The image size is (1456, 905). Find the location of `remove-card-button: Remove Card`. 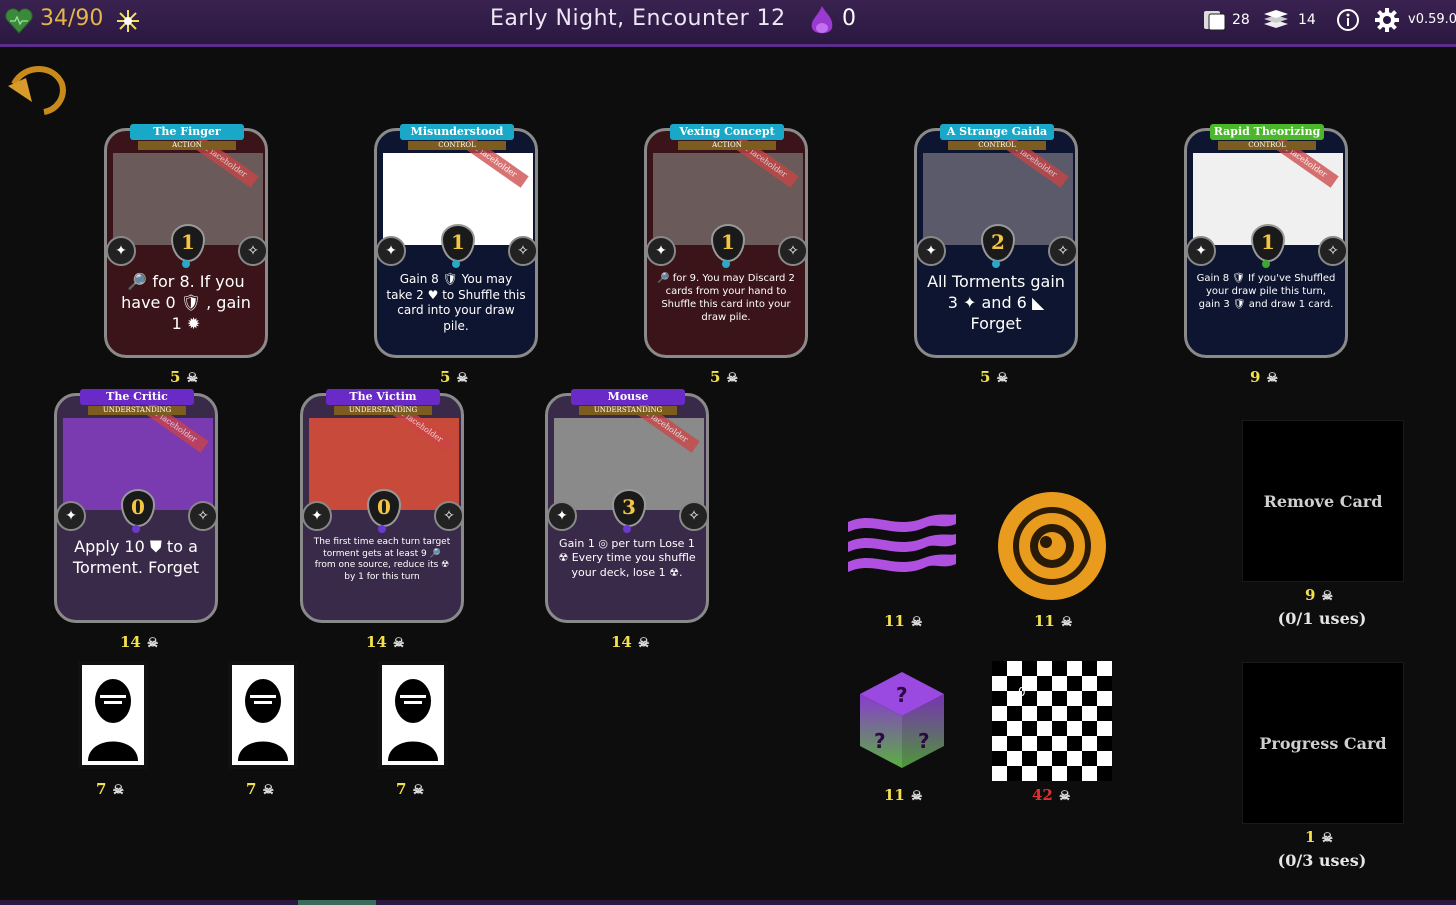

remove-card-button: Remove Card is located at coordinates (1323, 501).